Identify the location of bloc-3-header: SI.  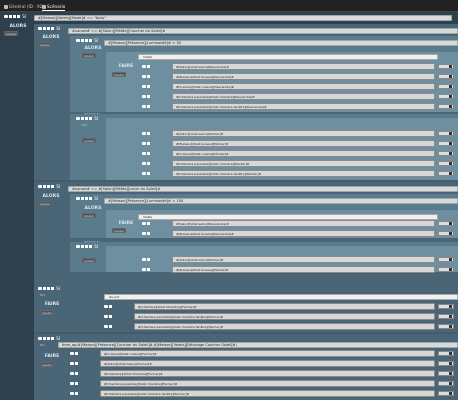
(49, 289).